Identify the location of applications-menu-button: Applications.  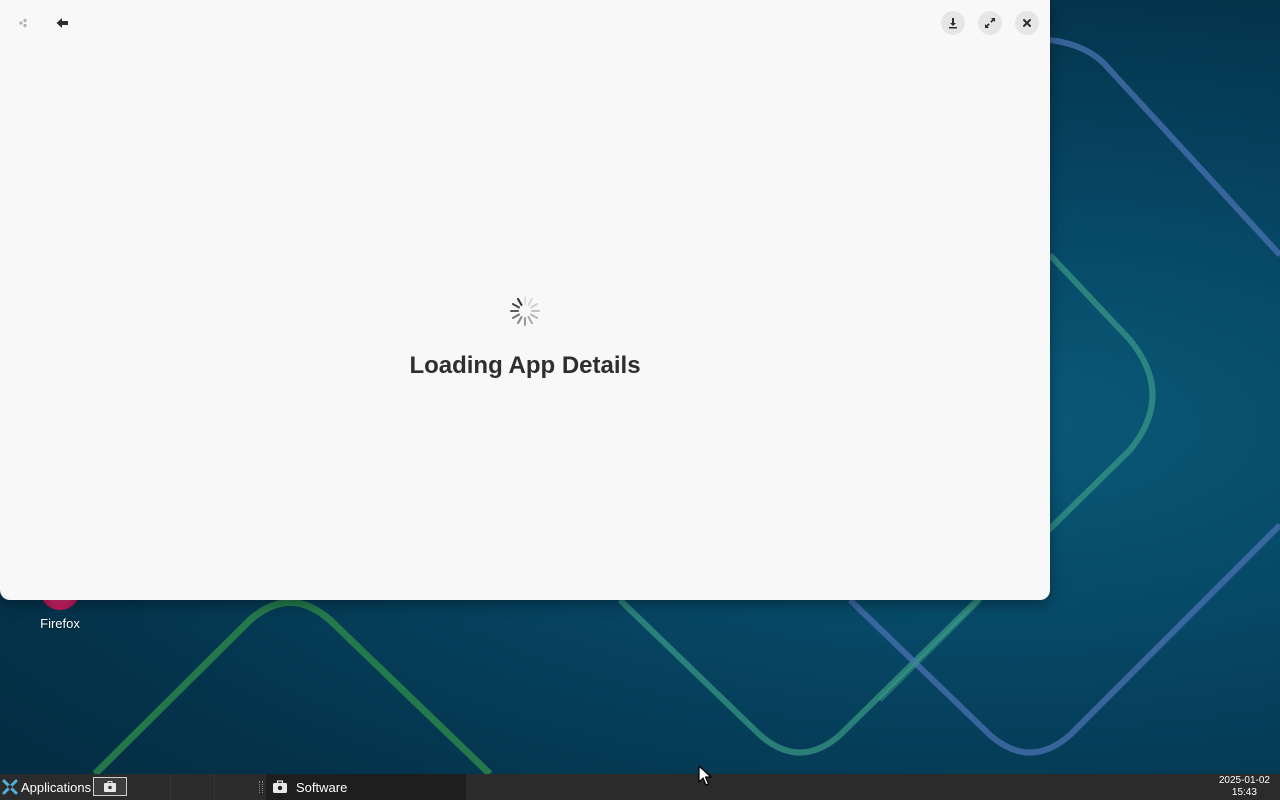
(46, 787).